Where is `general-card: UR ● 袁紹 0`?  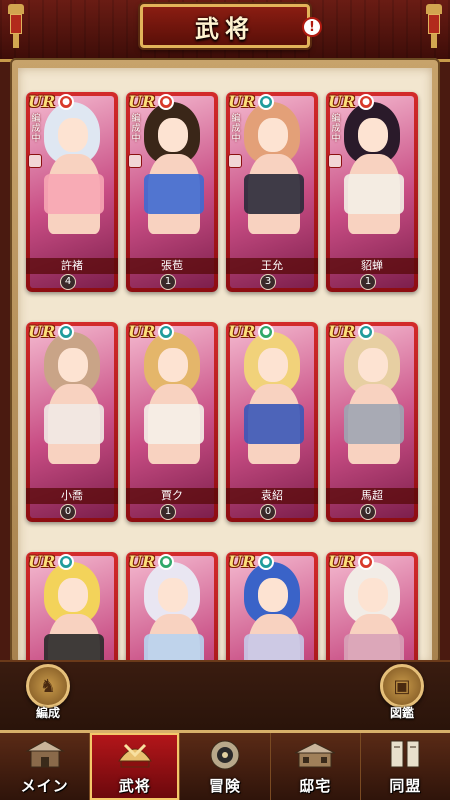 general-card: UR ● 袁紹 0 is located at coordinates (272, 422).